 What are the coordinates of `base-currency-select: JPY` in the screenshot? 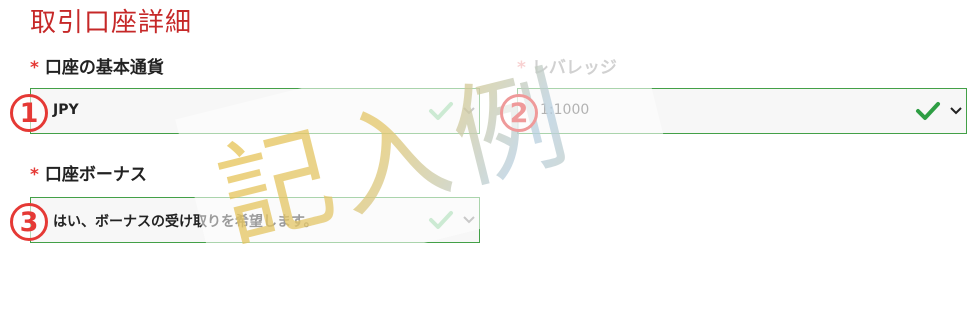 It's located at (255, 111).